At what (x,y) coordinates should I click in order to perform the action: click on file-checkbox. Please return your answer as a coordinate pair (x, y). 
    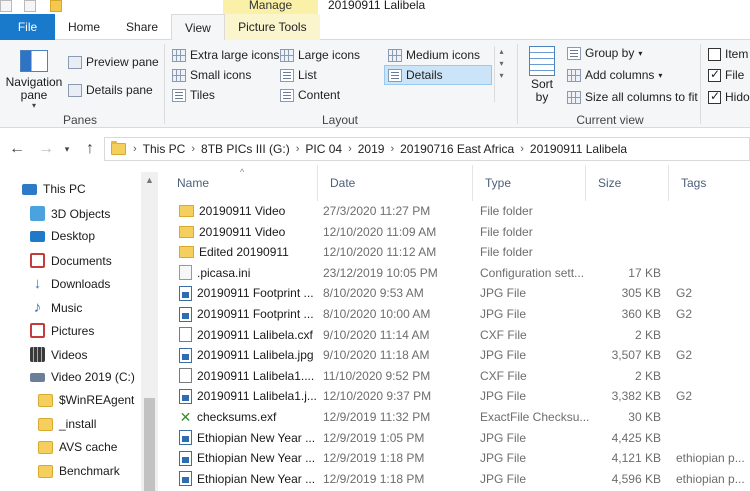
    Looking at the image, I should click on (714, 74).